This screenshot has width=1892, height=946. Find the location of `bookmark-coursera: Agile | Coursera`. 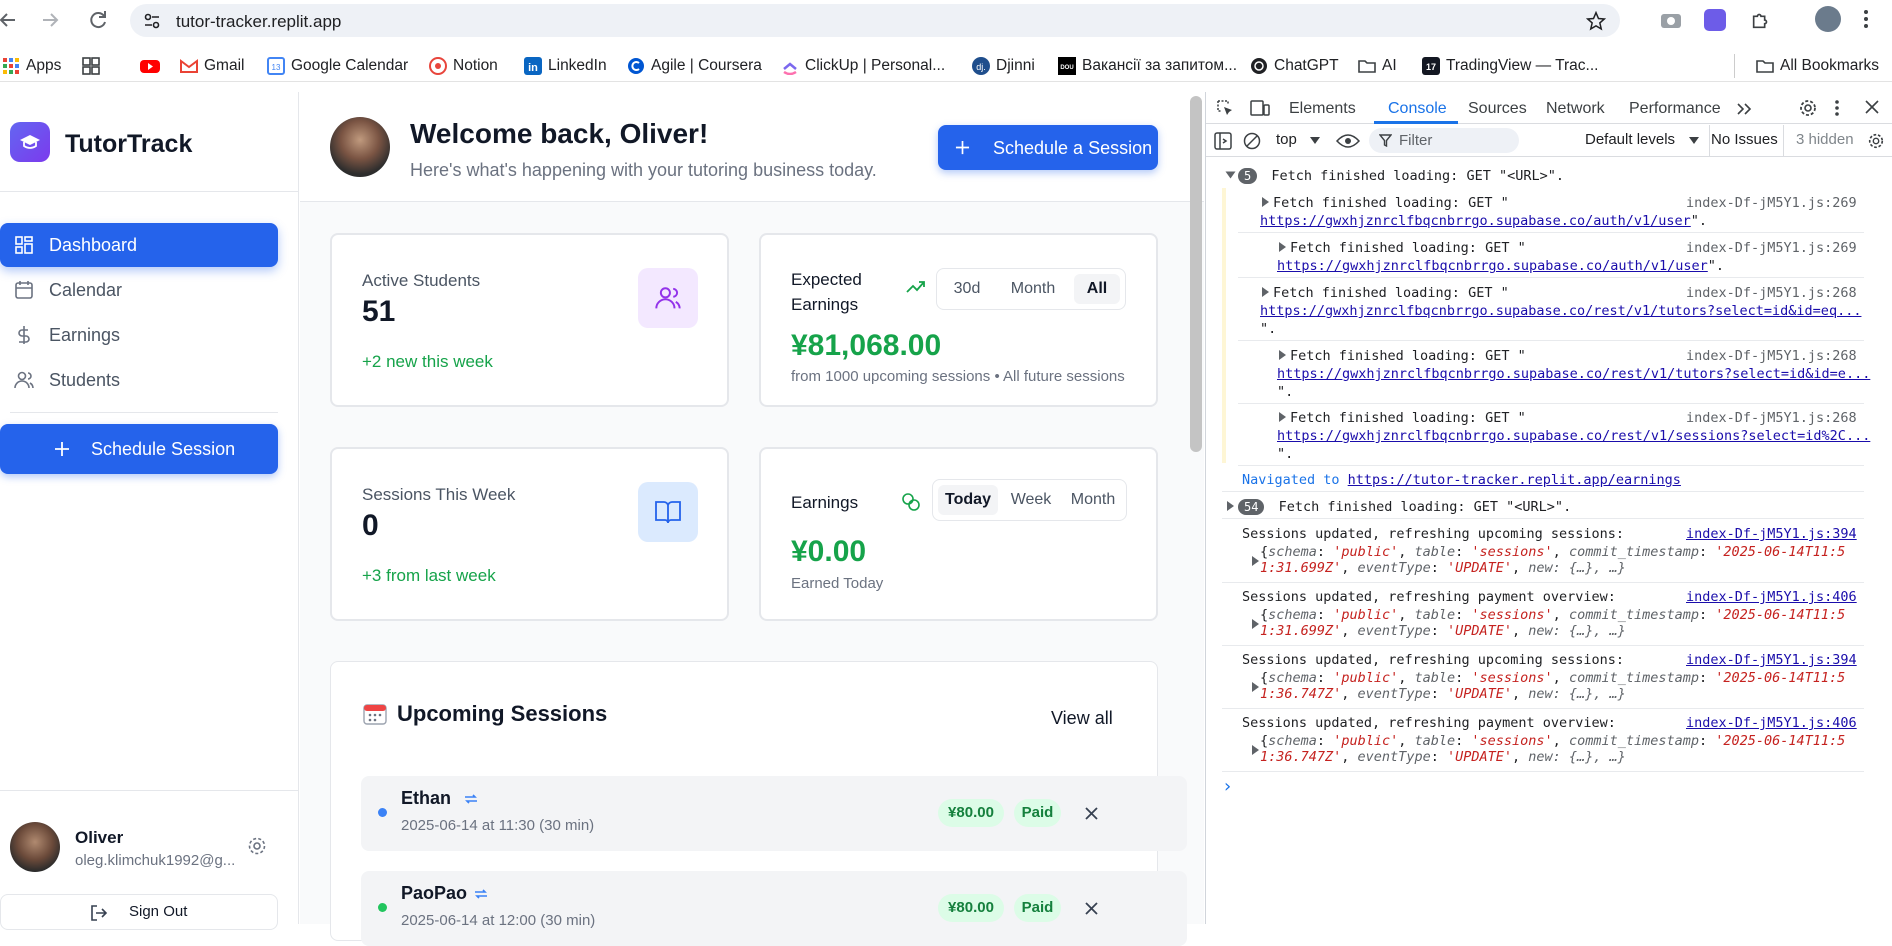

bookmark-coursera: Agile | Coursera is located at coordinates (697, 66).